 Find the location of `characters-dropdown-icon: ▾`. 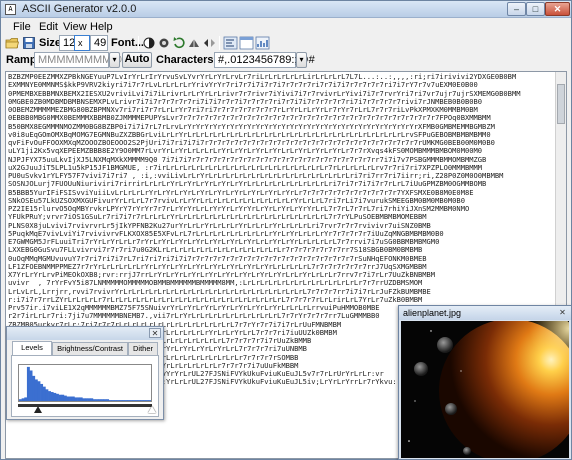

characters-dropdown-icon: ▾ is located at coordinates (301, 60).